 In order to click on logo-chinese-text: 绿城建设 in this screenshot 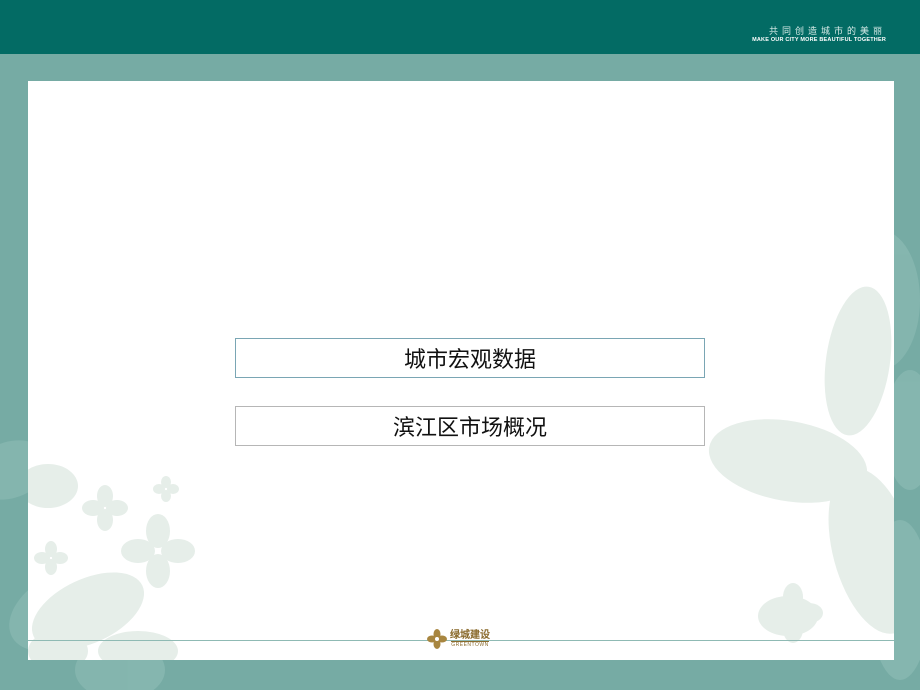, I will do `click(470, 635)`.